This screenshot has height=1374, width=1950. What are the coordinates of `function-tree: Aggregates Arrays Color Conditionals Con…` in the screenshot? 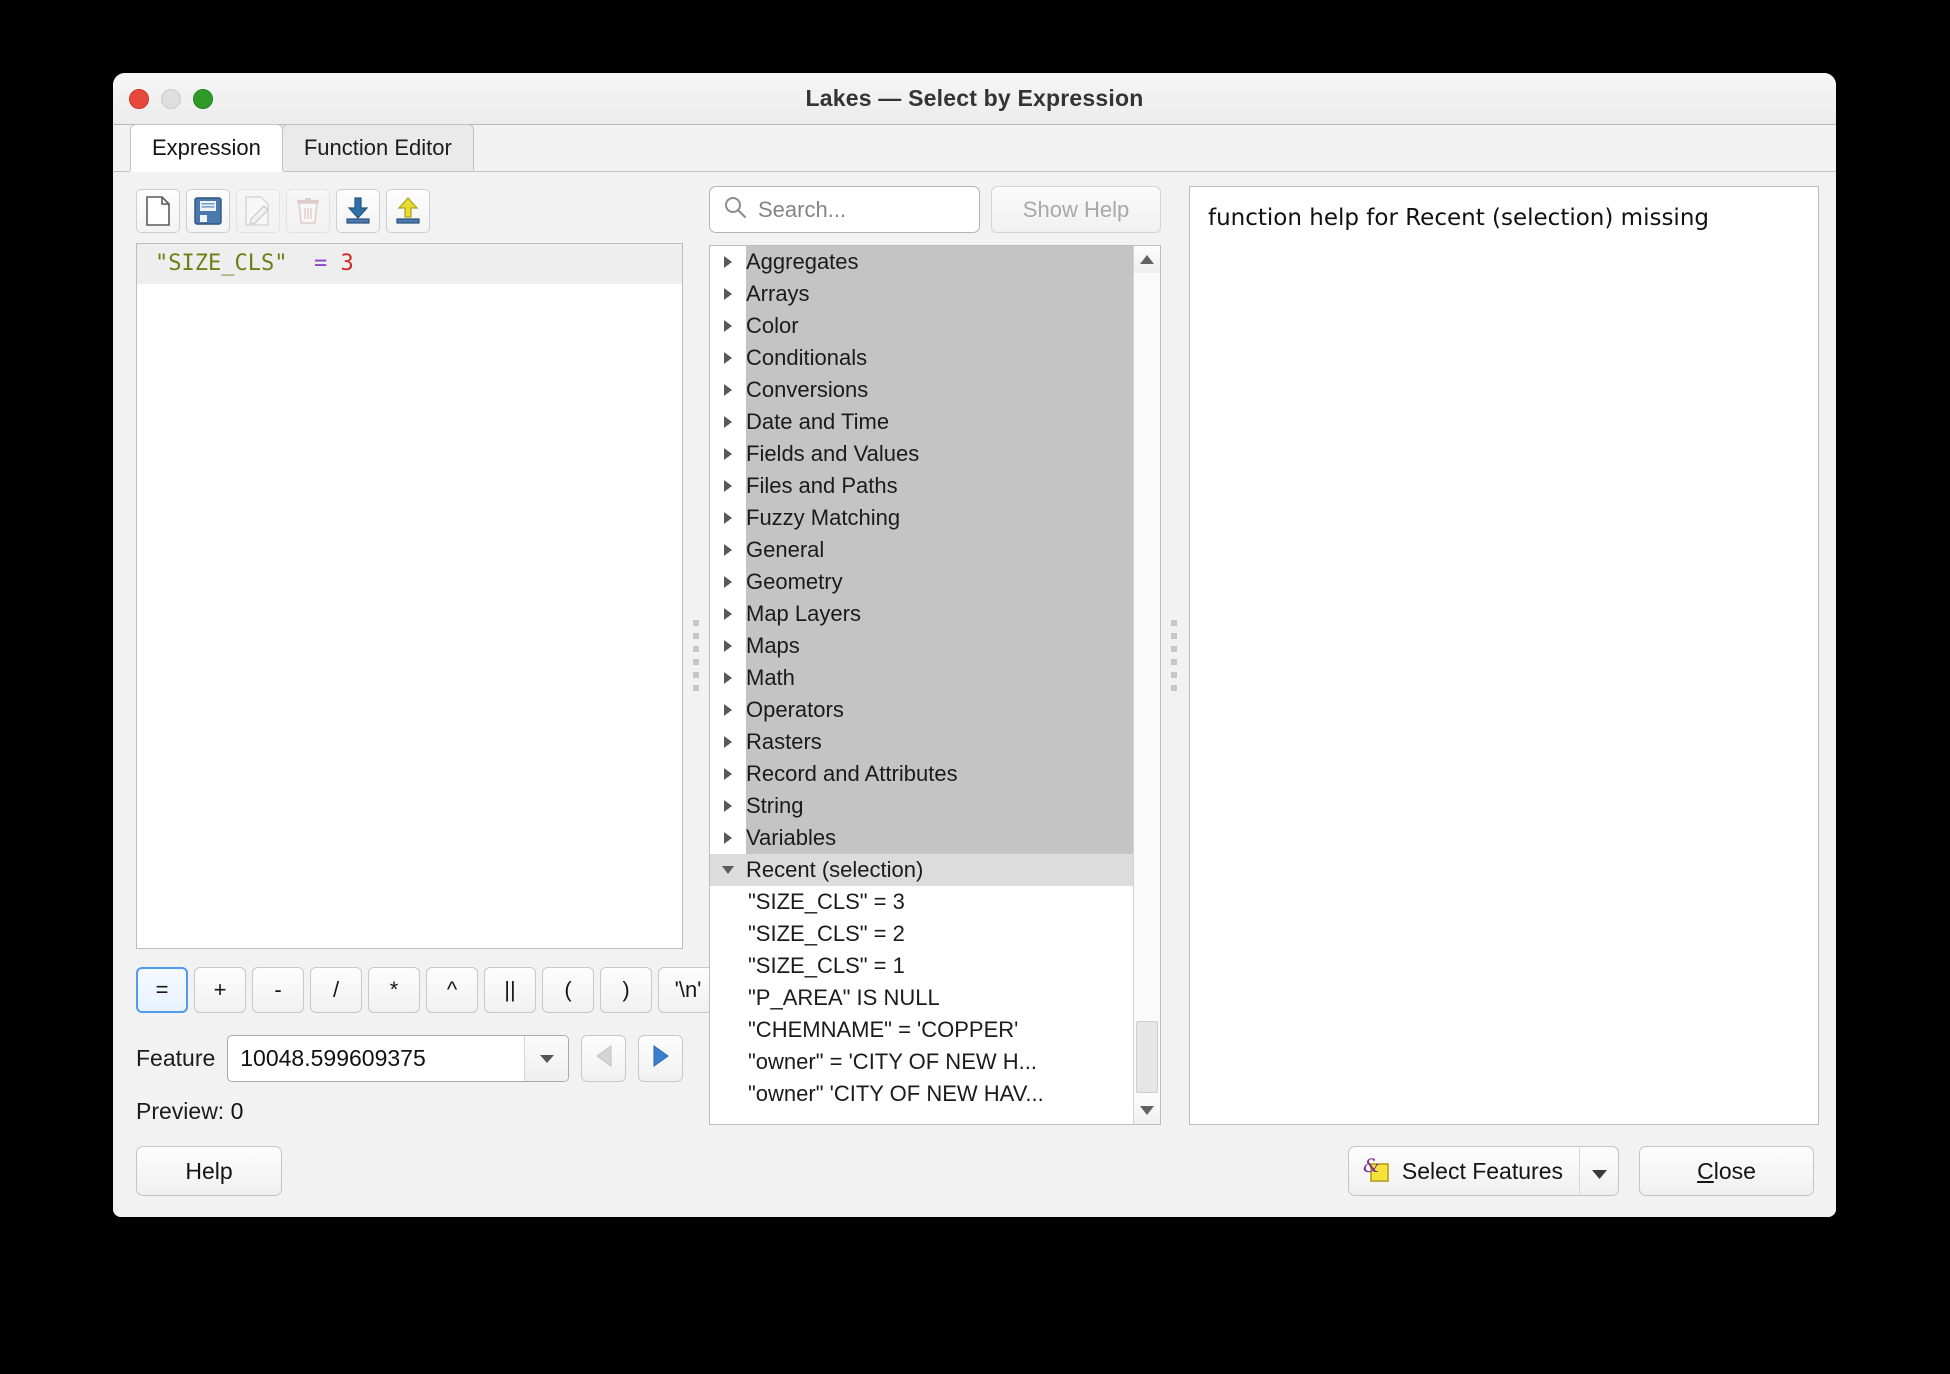 It's located at (921, 685).